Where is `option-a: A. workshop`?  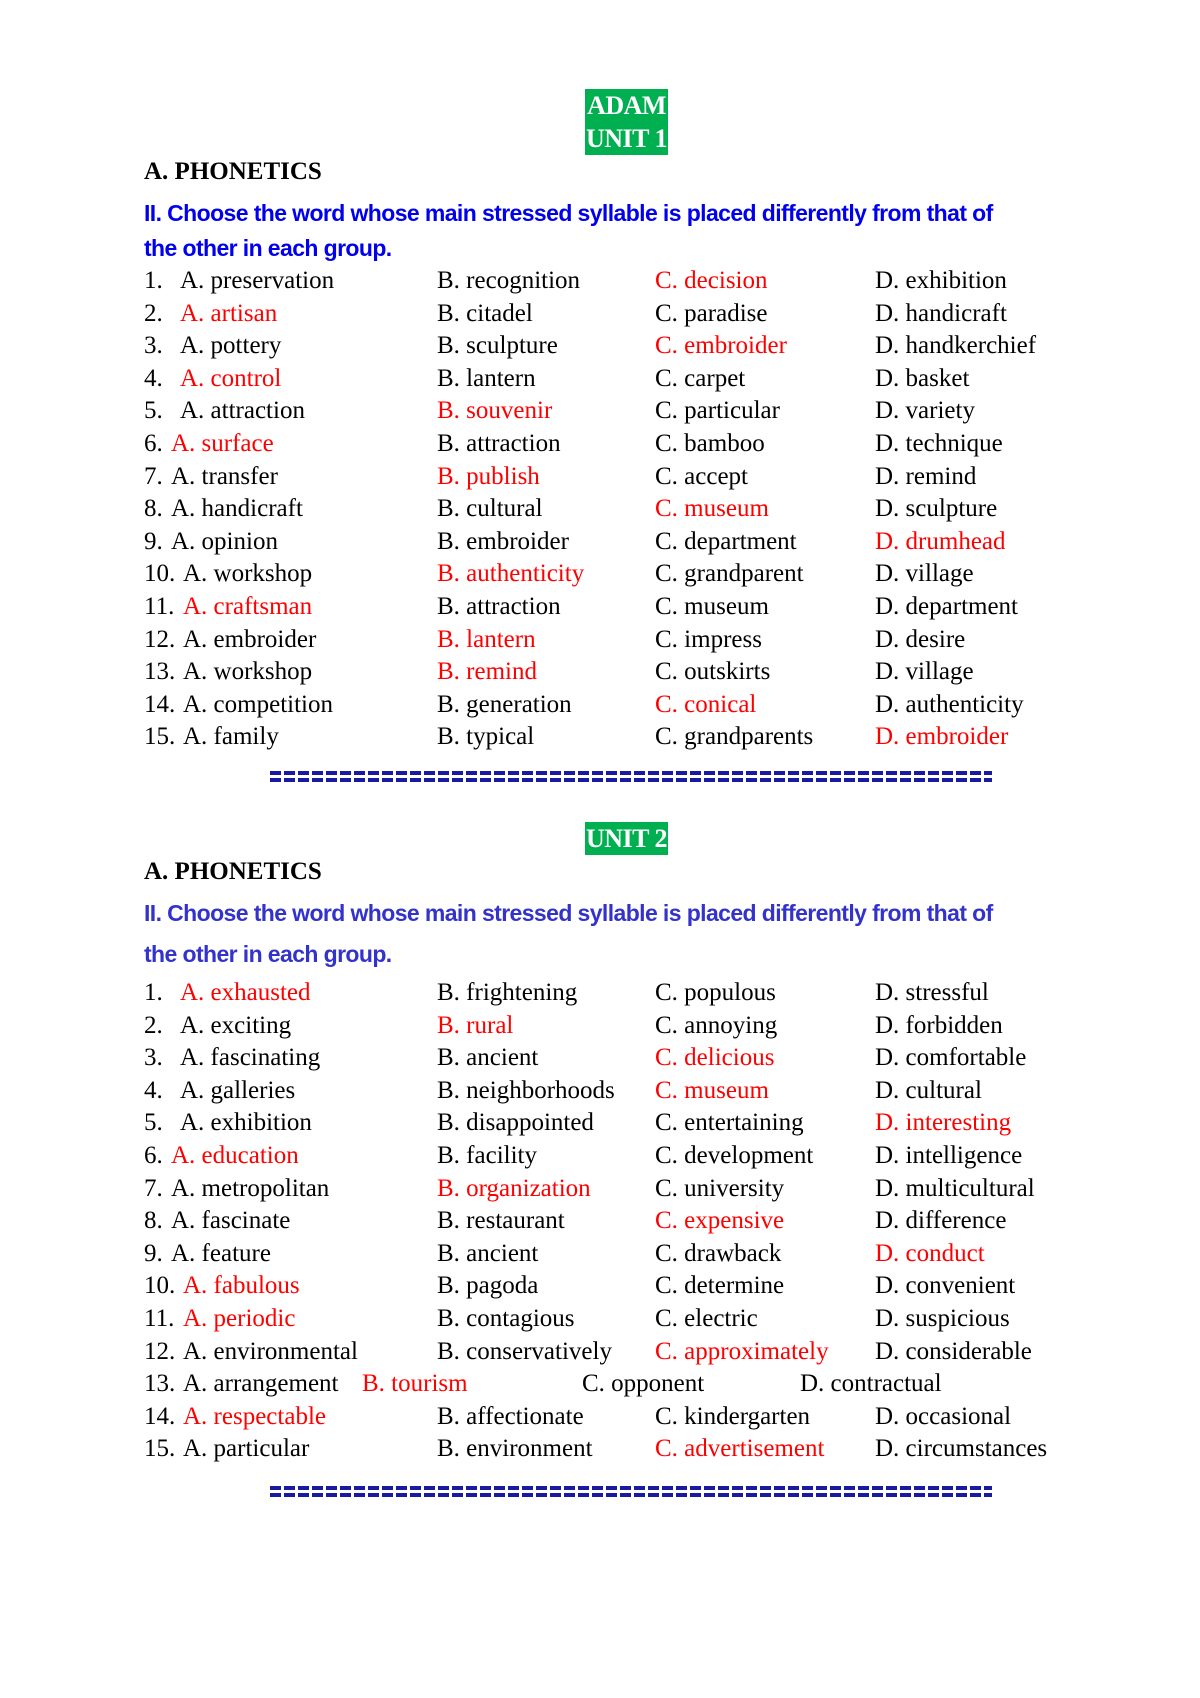 option-a: A. workshop is located at coordinates (248, 672).